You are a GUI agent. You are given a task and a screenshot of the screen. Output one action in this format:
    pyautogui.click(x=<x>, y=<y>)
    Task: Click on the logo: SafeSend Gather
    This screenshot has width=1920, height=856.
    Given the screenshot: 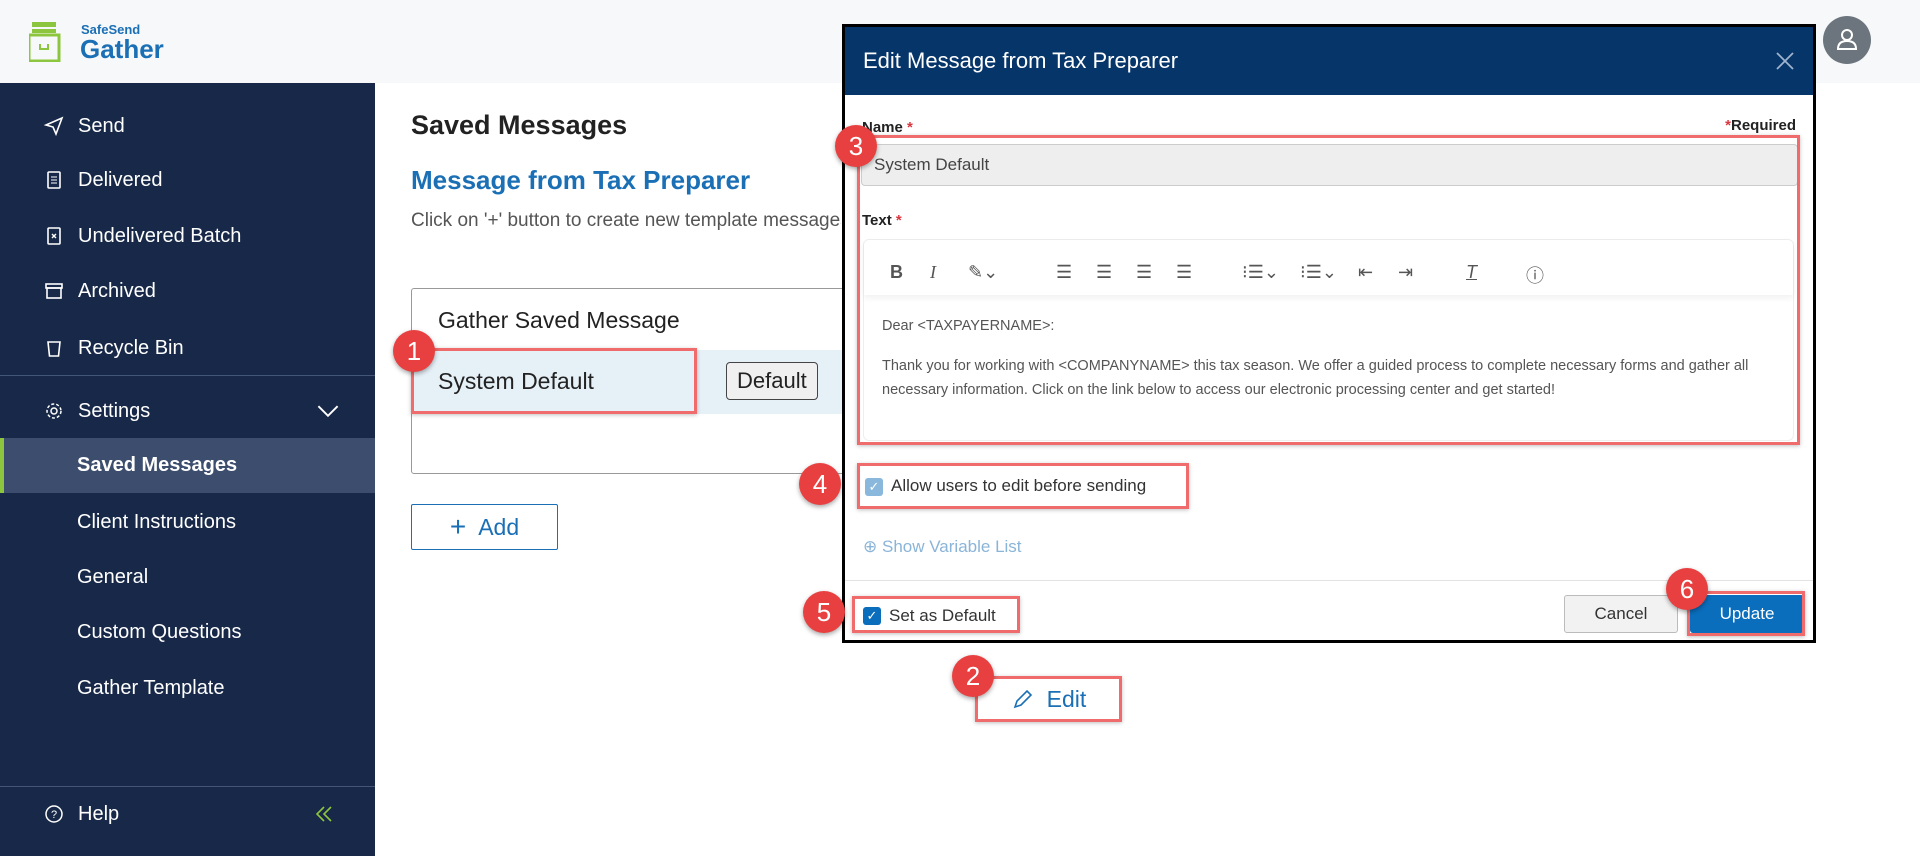 What is the action you would take?
    pyautogui.click(x=95, y=44)
    